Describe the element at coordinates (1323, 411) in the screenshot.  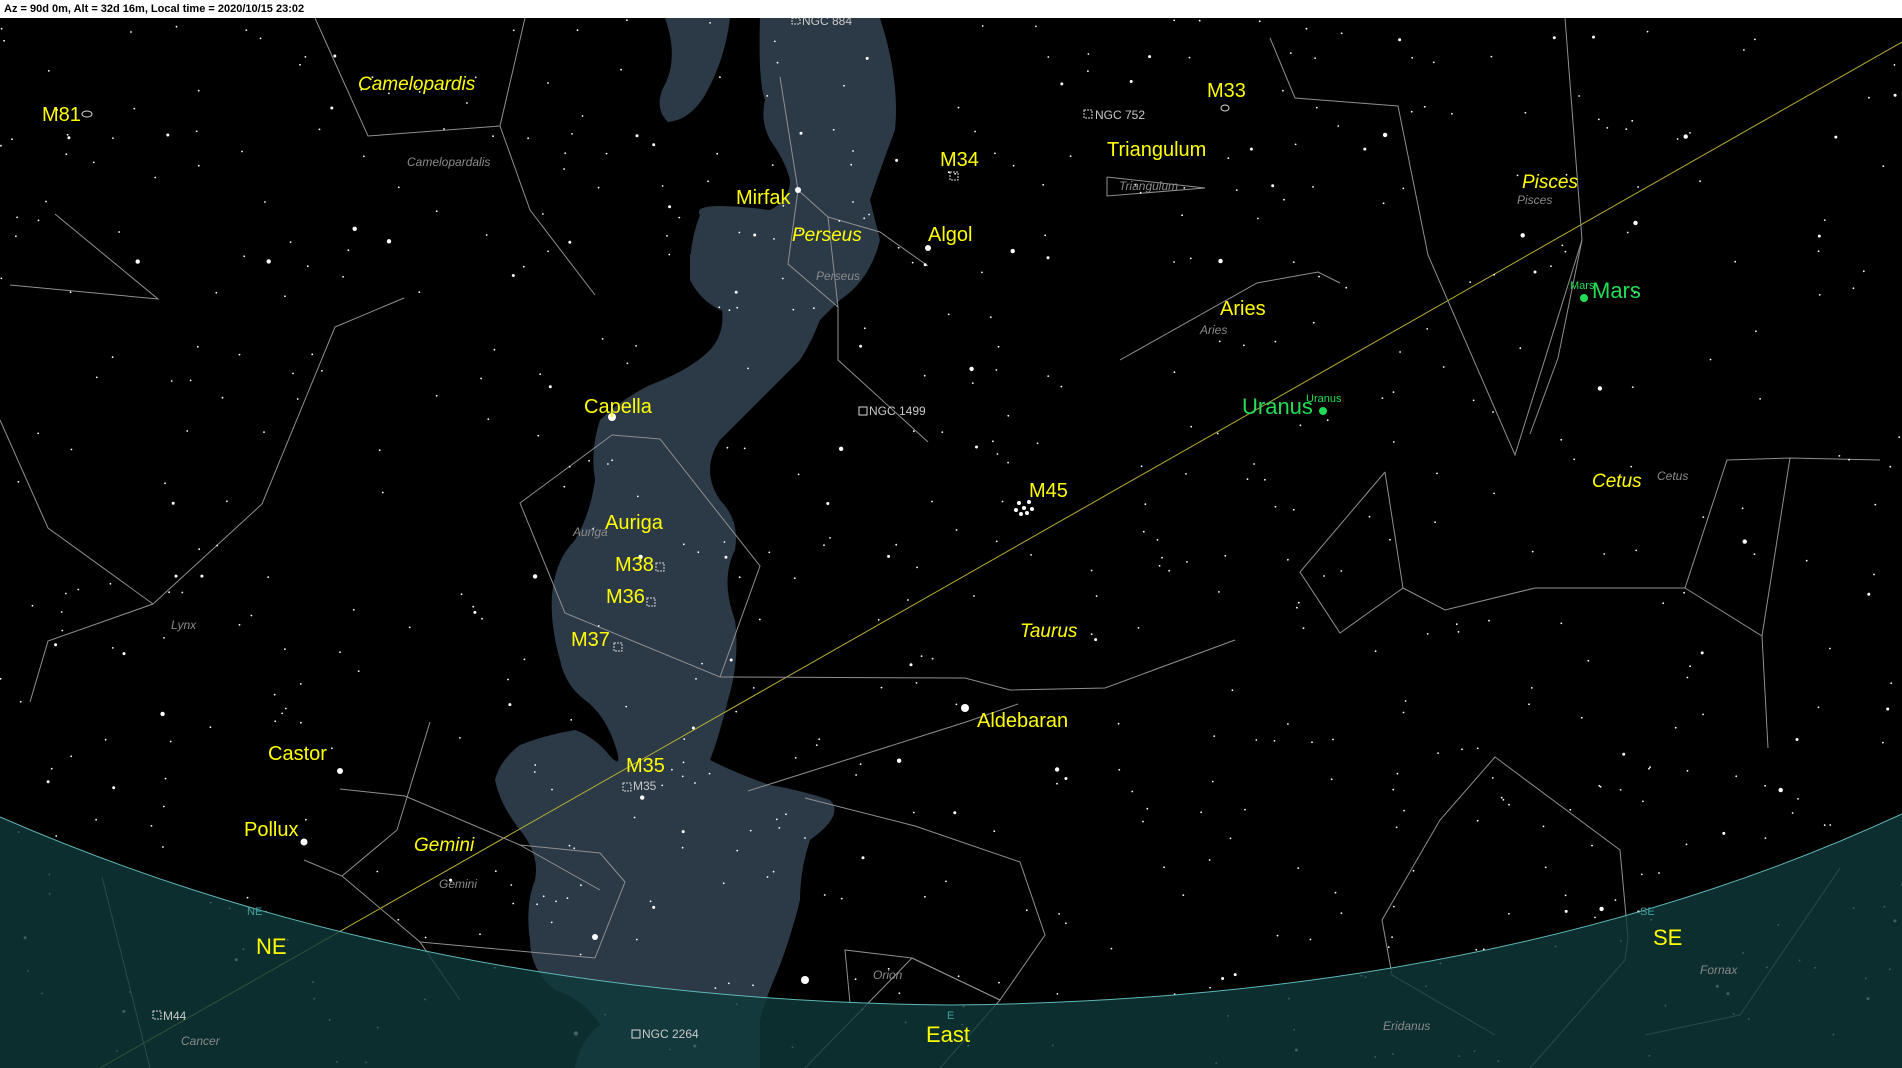
I see `uranus-marker` at that location.